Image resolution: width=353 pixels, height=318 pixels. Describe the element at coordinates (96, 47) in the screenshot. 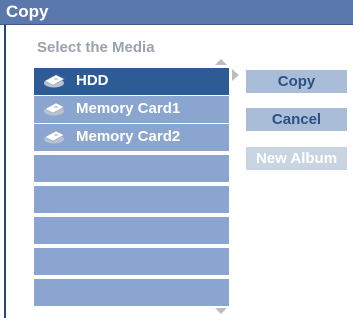

I see `media-list-heading: Select the Media` at that location.